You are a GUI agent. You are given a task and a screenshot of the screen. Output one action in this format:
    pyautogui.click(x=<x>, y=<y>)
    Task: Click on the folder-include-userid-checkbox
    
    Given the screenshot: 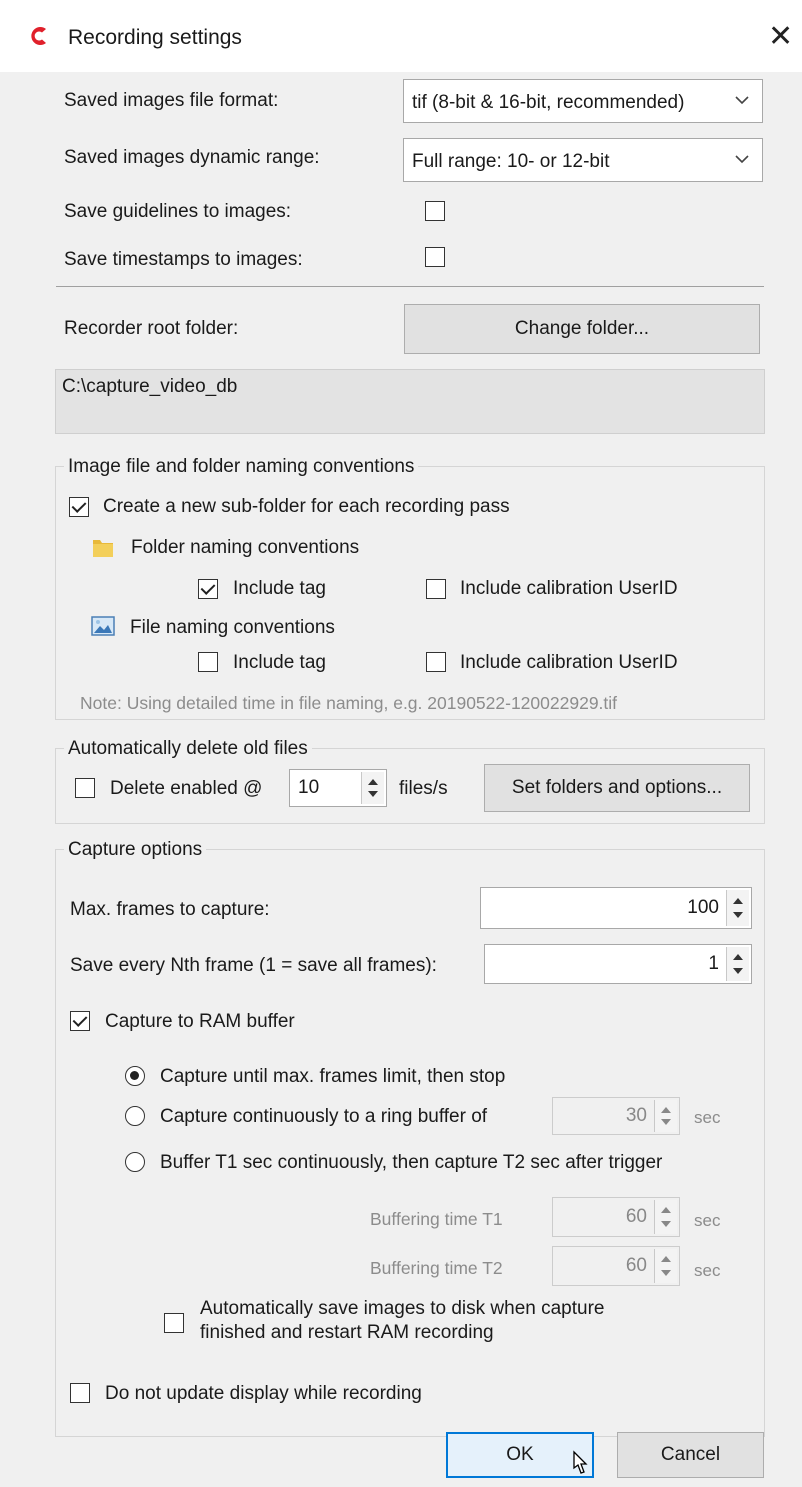 What is the action you would take?
    pyautogui.click(x=436, y=589)
    